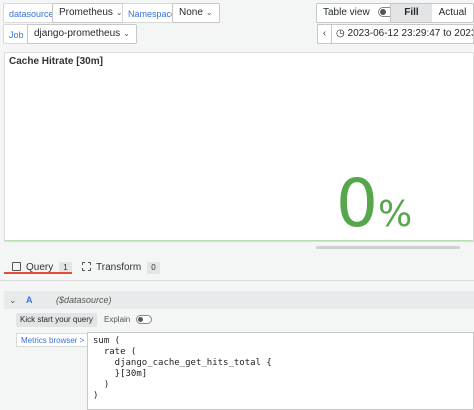 This screenshot has width=474, height=410. I want to click on toggle-switch-icon, so click(144, 320).